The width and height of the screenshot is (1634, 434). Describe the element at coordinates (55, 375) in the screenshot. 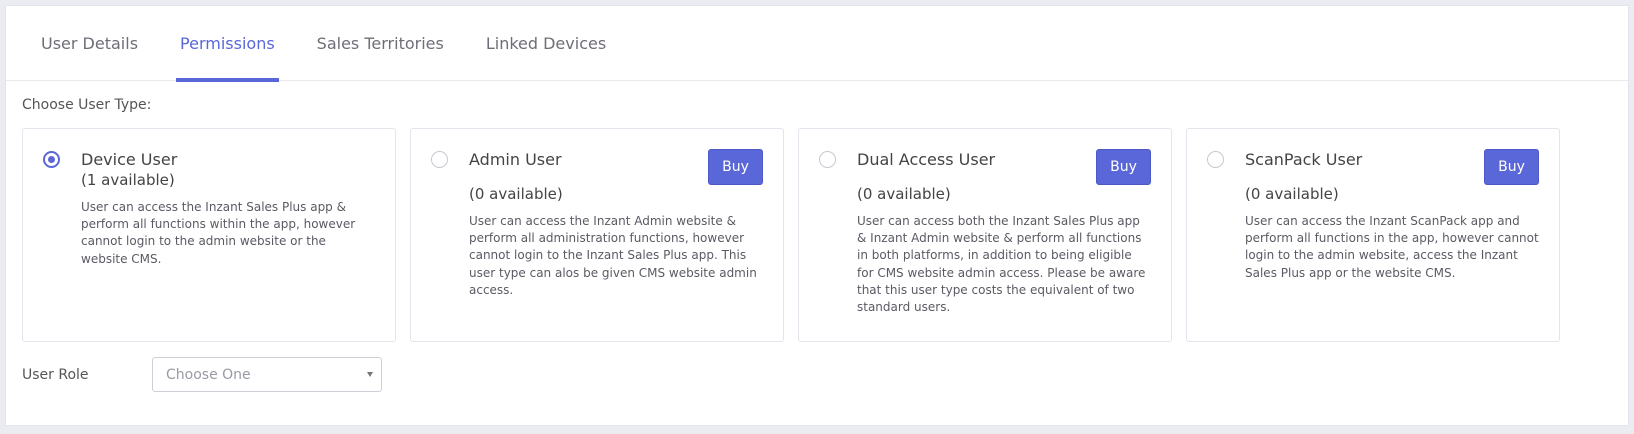

I see `user-role-label: User Role` at that location.